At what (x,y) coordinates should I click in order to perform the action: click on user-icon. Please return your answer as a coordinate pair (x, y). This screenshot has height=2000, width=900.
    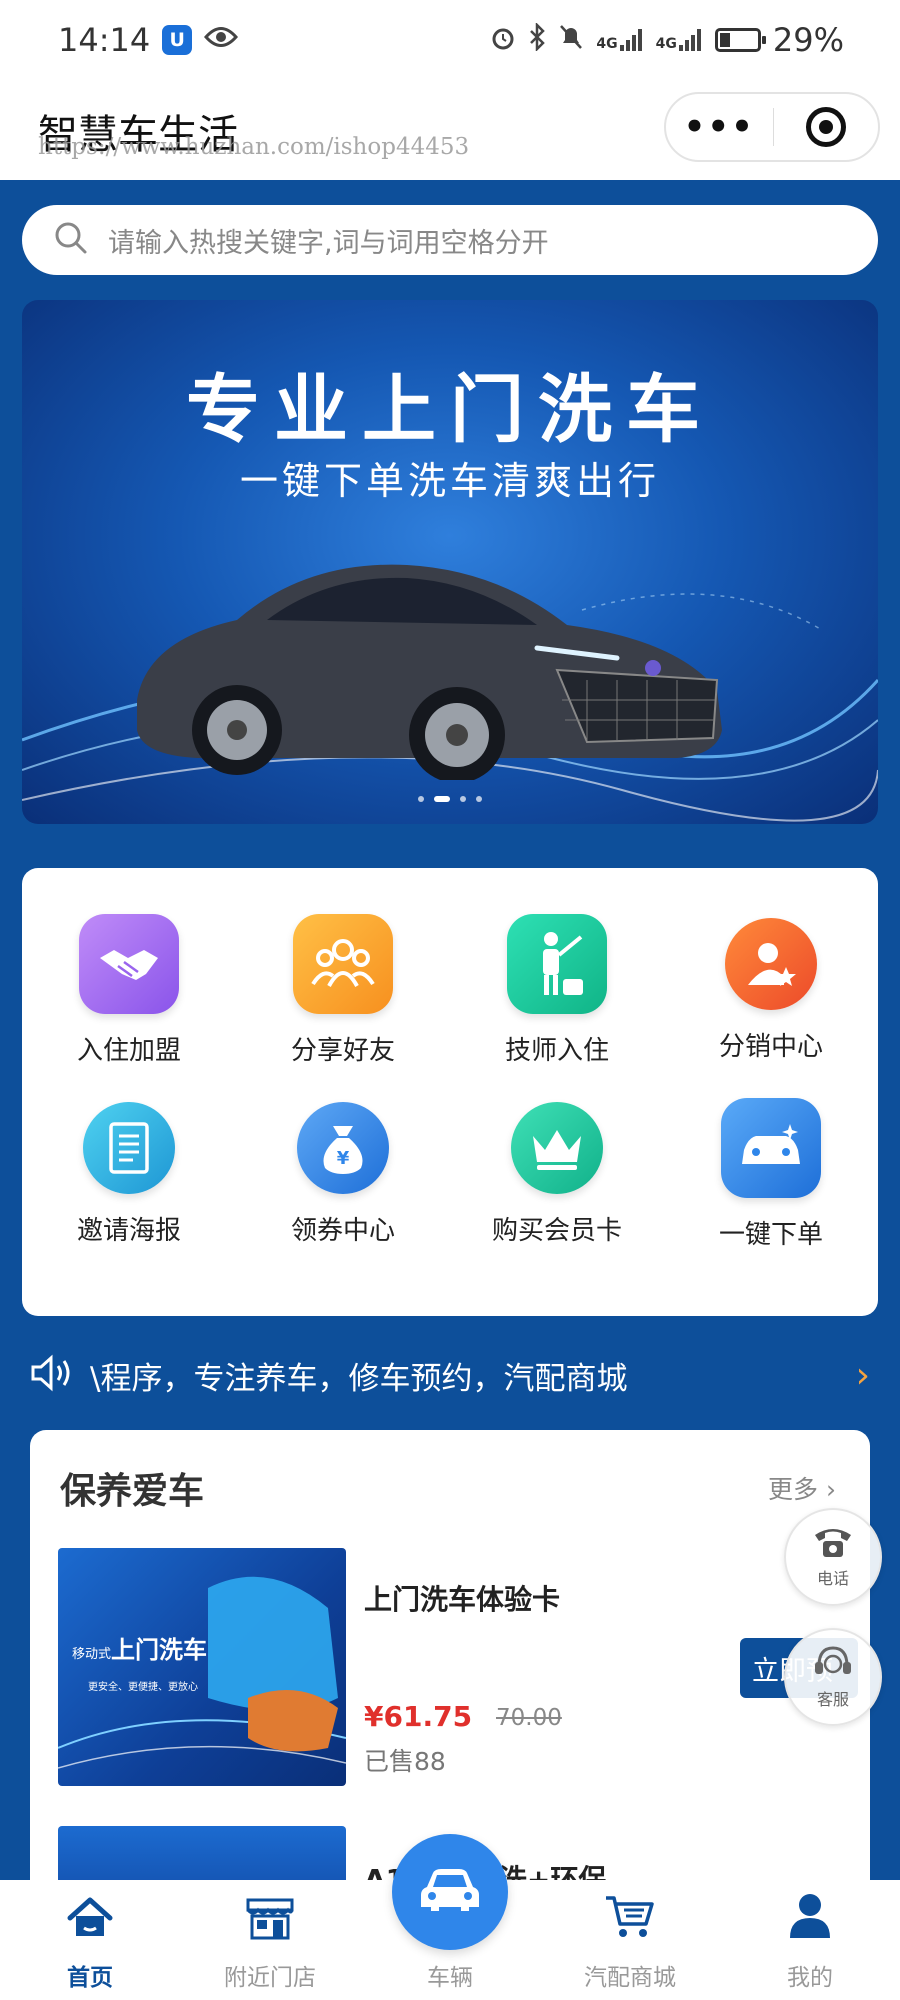
    Looking at the image, I should click on (810, 1918).